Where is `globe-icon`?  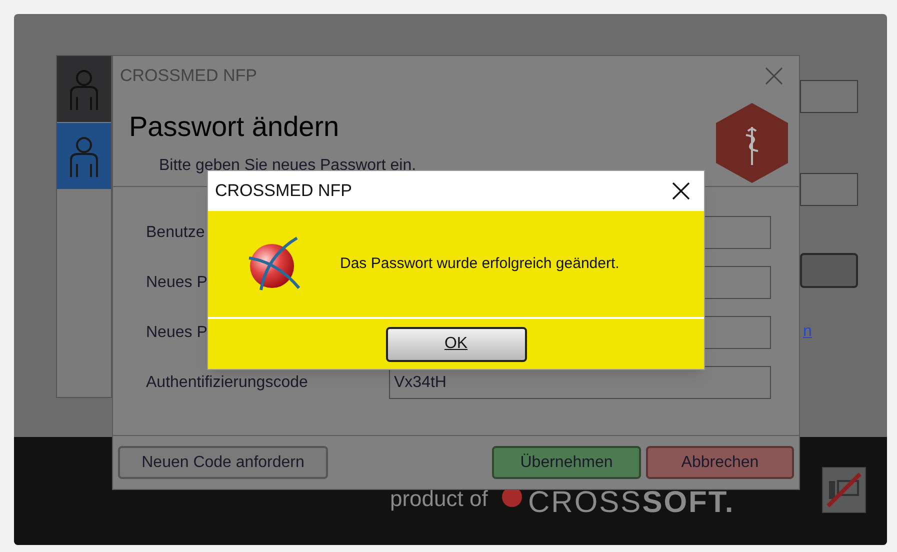
globe-icon is located at coordinates (274, 264).